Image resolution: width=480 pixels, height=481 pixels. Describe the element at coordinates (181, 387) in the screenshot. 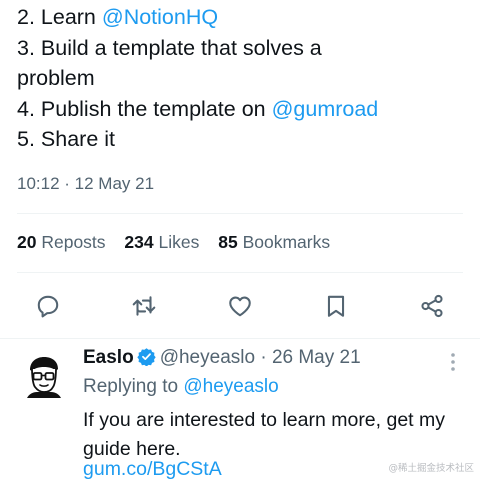

I see `replying-to: Replying to @heyeaslo` at that location.